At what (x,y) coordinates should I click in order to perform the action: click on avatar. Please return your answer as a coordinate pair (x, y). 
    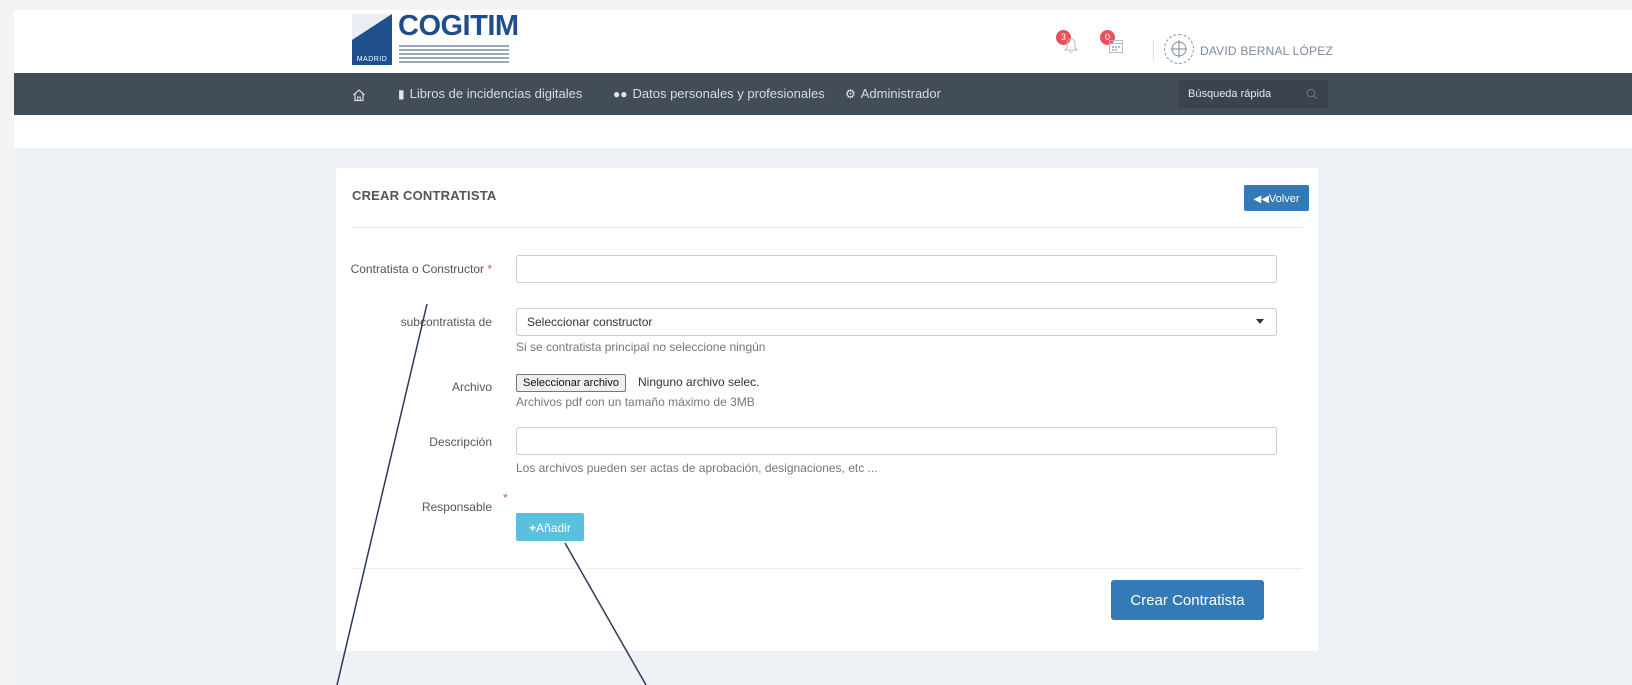
    Looking at the image, I should click on (1179, 49).